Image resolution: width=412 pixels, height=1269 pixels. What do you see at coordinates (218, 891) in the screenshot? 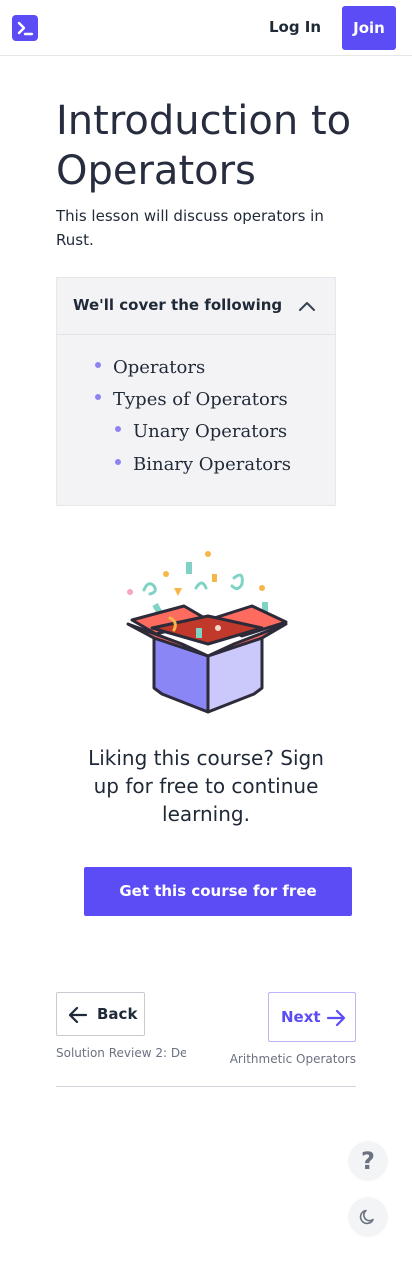
I see `get-course-button: Get this course for free` at bounding box center [218, 891].